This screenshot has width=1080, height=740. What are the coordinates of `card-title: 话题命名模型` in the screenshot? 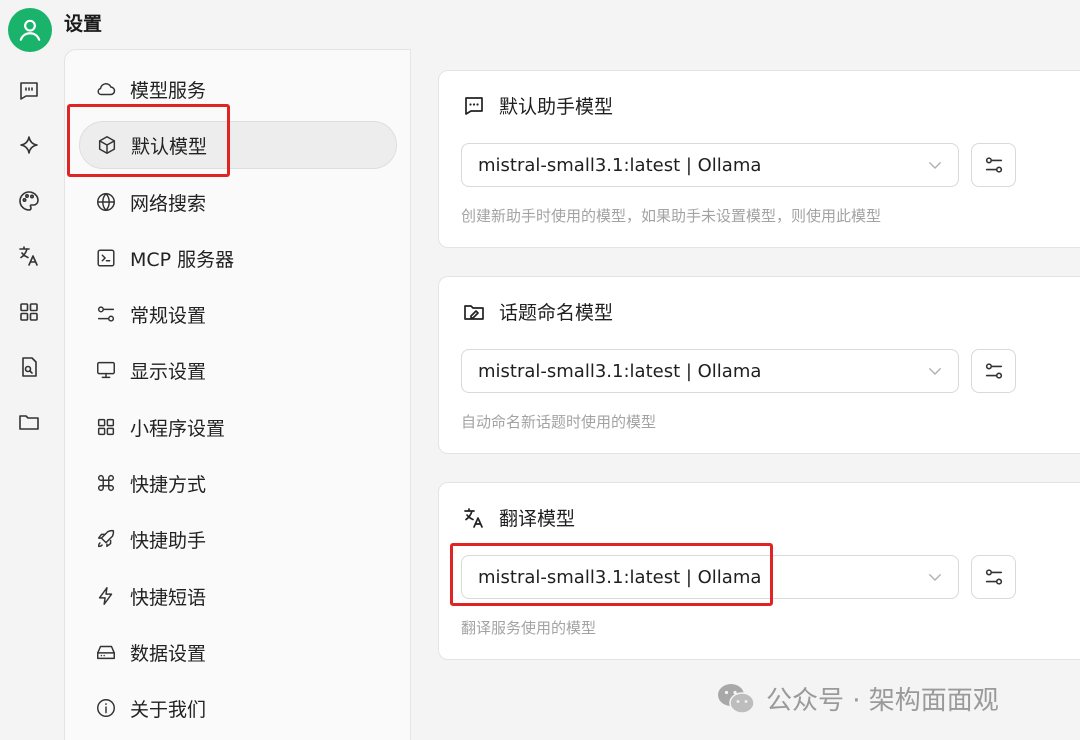 It's located at (556, 313).